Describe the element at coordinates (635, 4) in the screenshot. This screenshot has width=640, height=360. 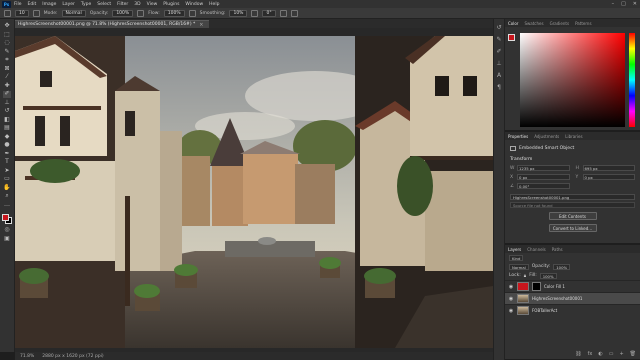
I see `close-icon: ✕` at that location.